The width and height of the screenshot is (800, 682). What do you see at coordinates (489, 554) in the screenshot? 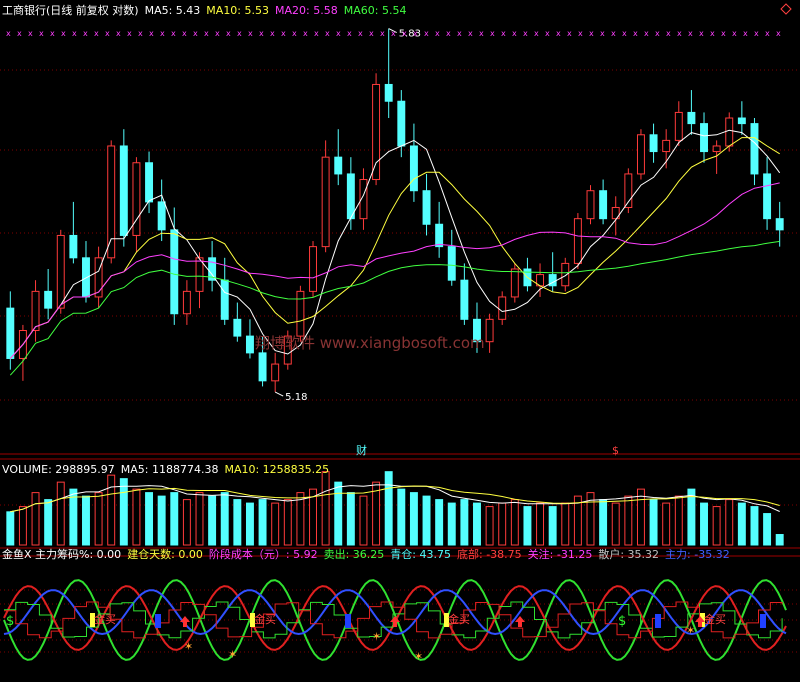
I see `indicator-legend-item: 底部: -38.75` at bounding box center [489, 554].